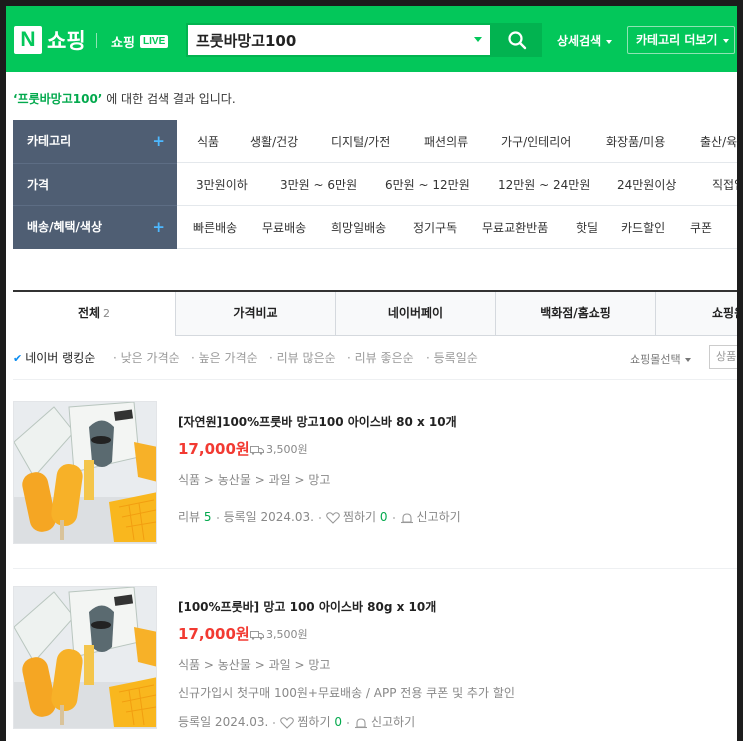 The width and height of the screenshot is (743, 741). I want to click on filter-option: 생활/건강, so click(274, 141).